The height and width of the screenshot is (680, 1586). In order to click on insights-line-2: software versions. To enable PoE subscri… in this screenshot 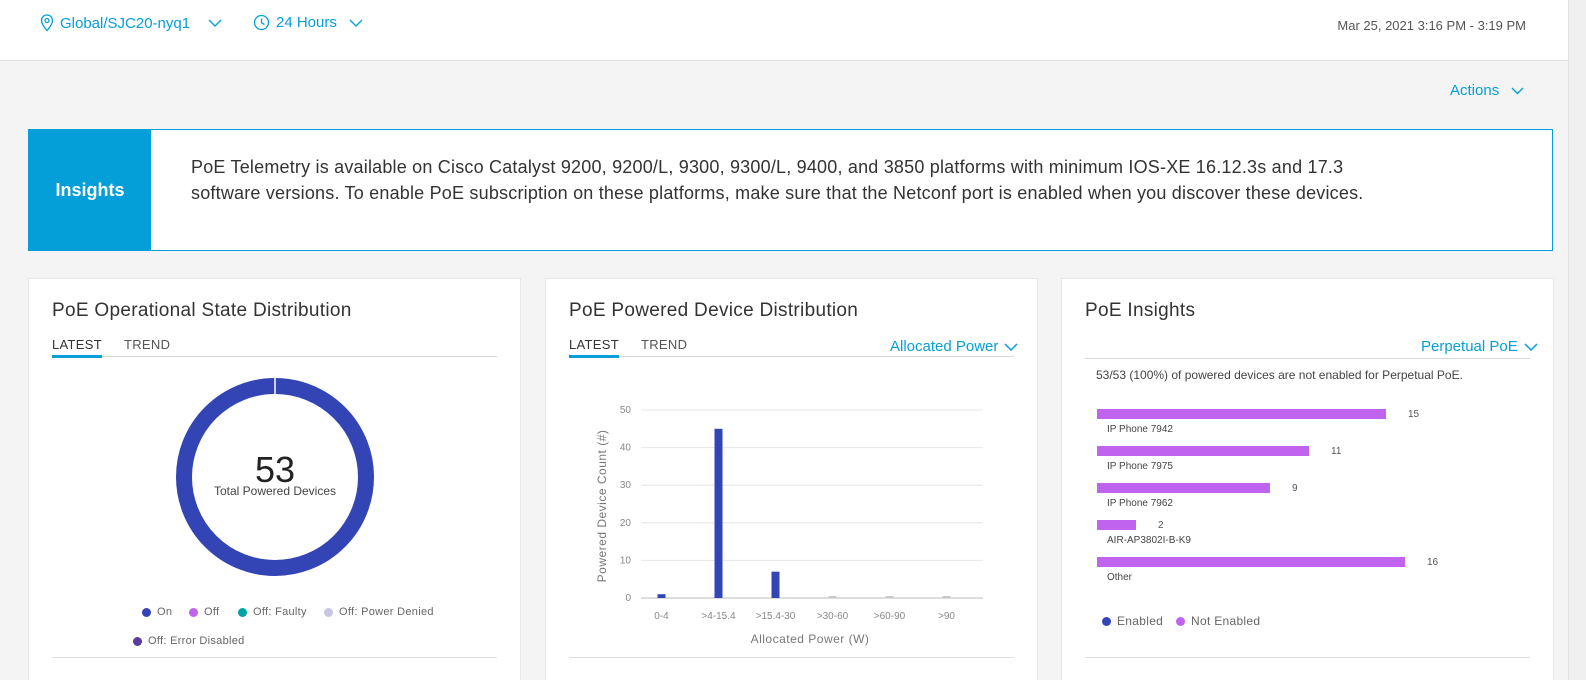, I will do `click(777, 193)`.